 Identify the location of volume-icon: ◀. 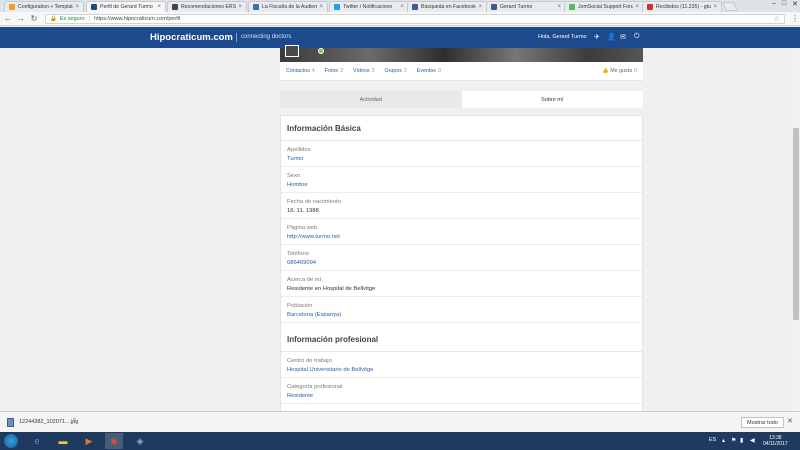
(752, 440).